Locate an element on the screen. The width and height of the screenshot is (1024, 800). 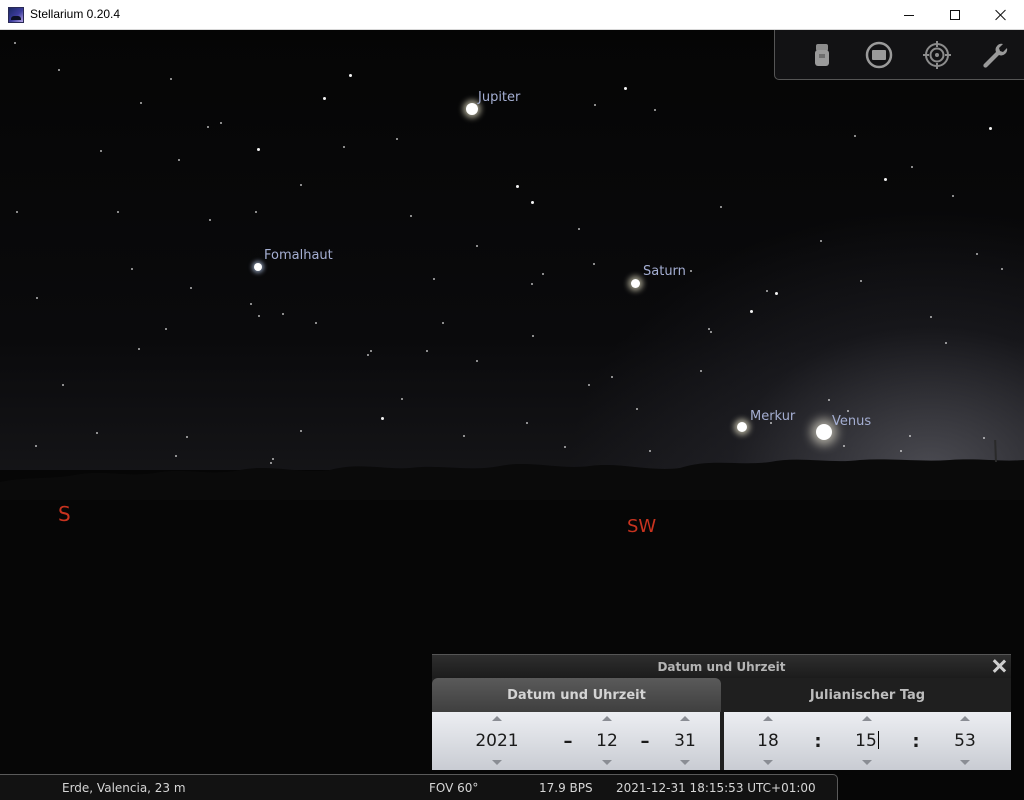
hour-value: 18 is located at coordinates (768, 741).